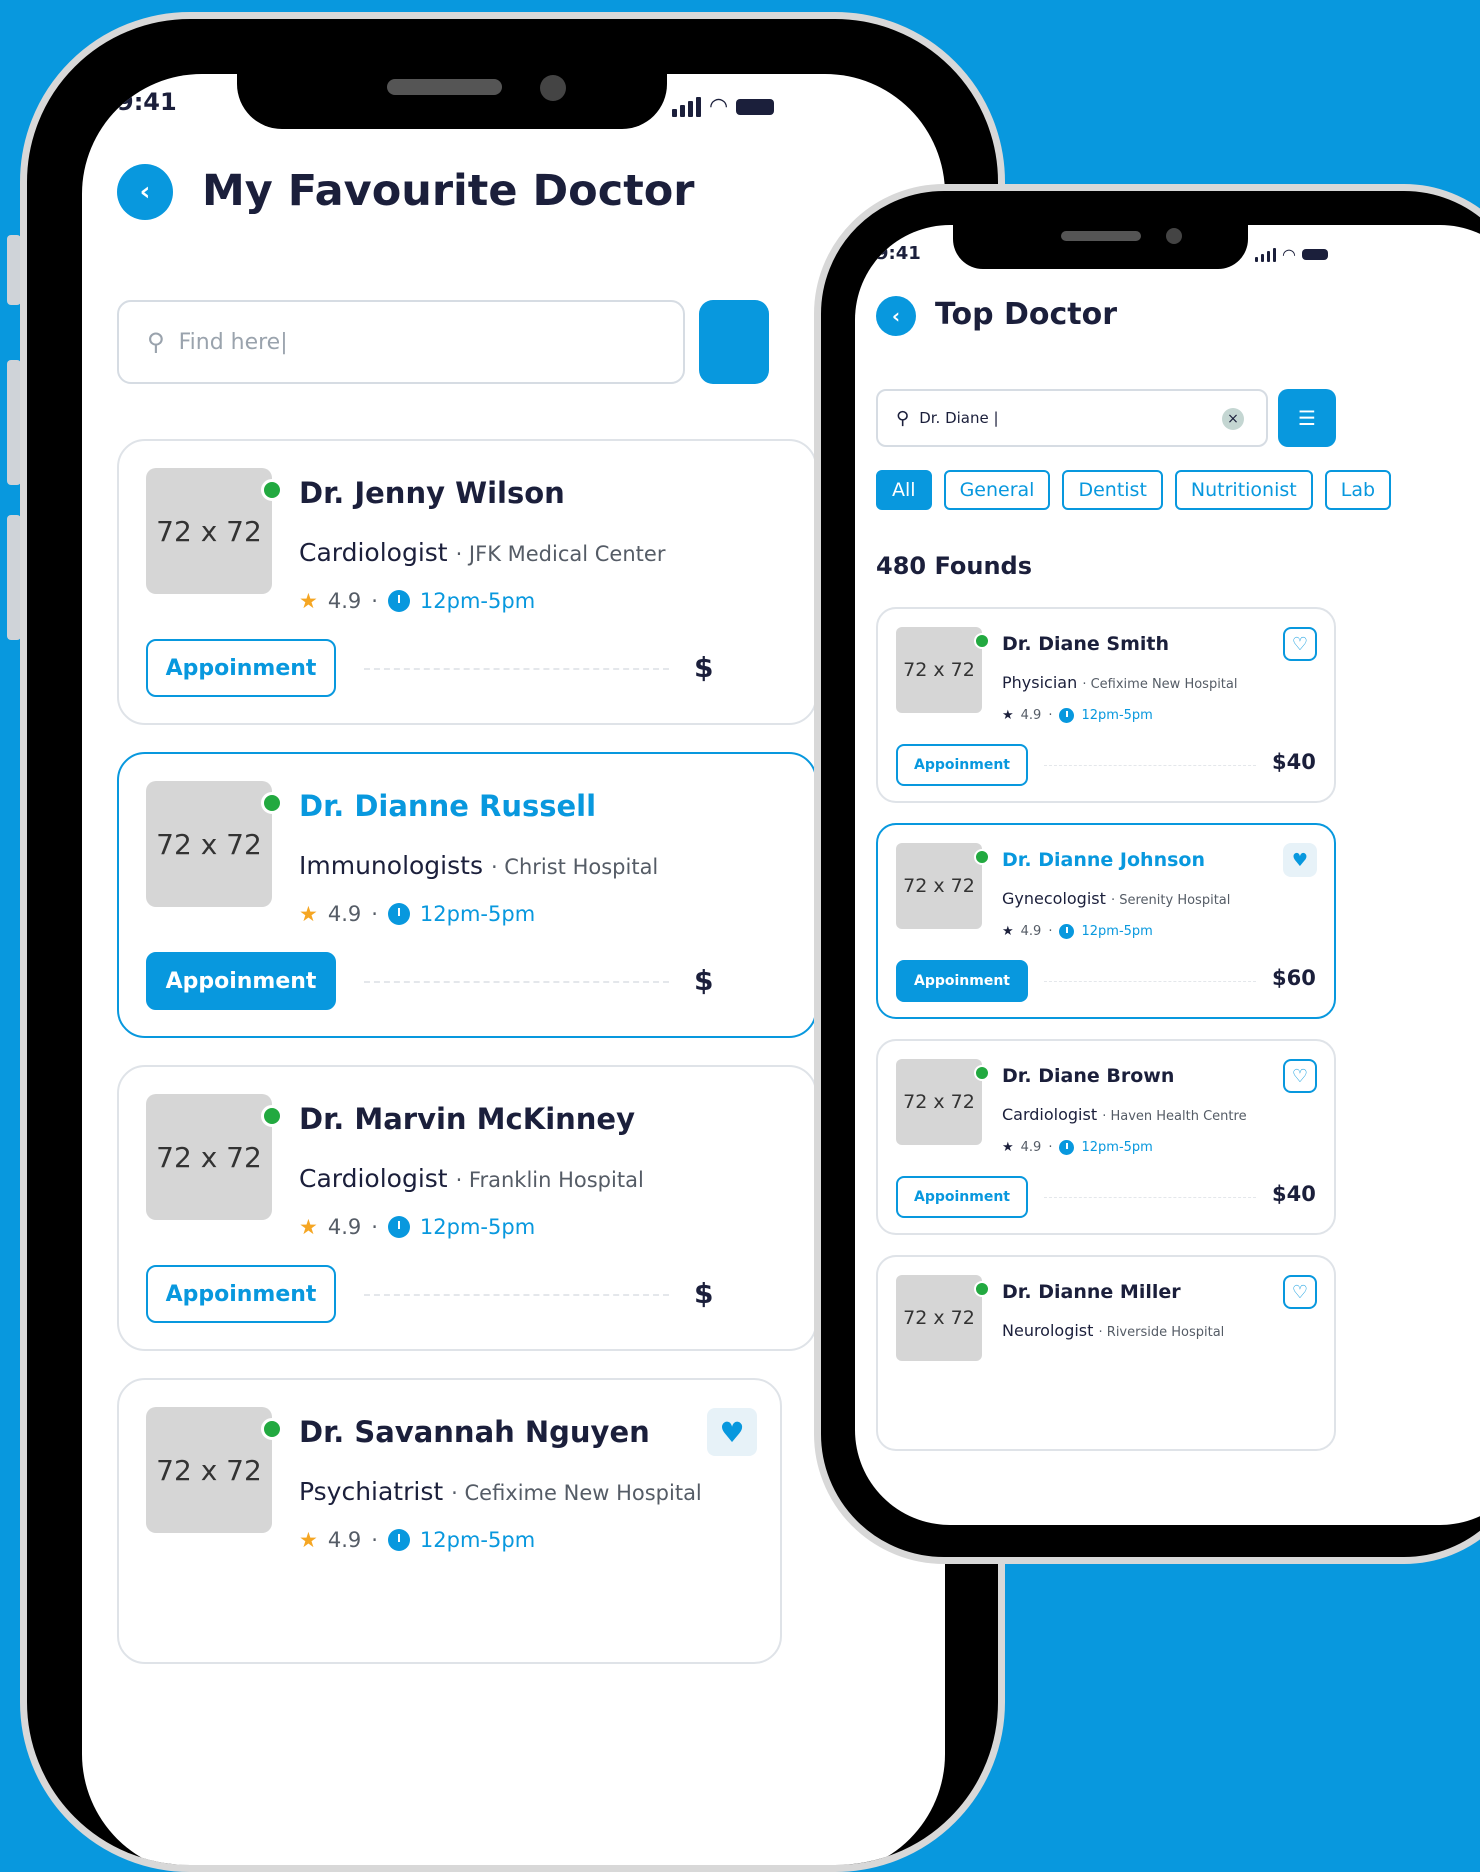 This screenshot has width=1480, height=1872. I want to click on signal-icon, so click(1265, 254).